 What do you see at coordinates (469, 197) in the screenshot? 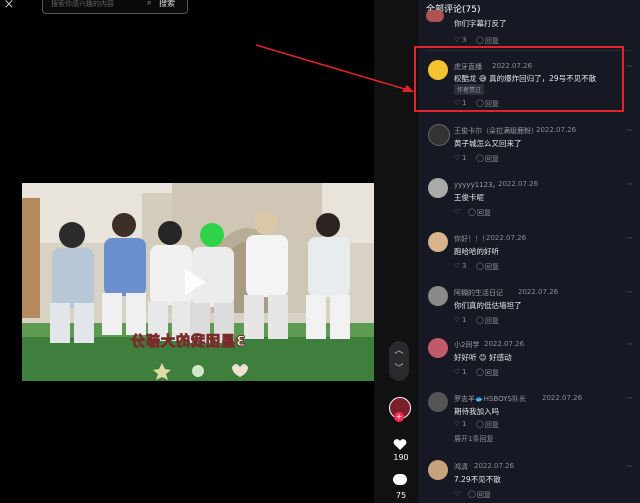
I see `comment-text: 王俊卡呢` at bounding box center [469, 197].